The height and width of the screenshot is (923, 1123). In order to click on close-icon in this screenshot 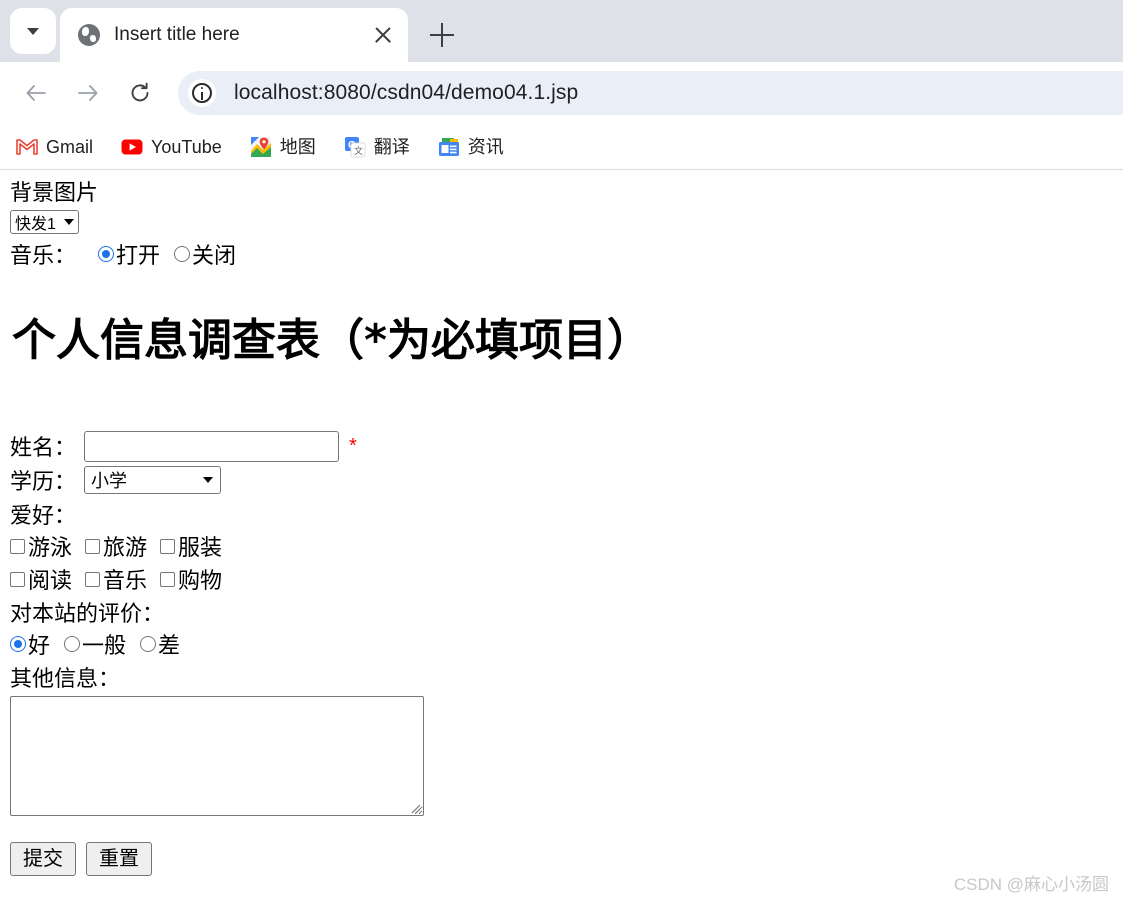, I will do `click(383, 35)`.